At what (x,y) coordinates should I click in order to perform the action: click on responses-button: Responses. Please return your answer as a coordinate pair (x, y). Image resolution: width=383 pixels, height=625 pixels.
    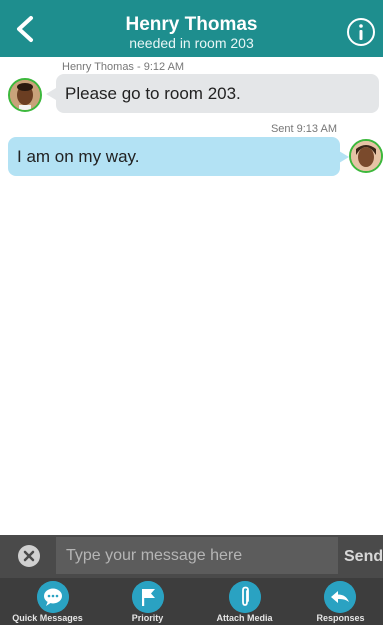
    Looking at the image, I should click on (338, 601).